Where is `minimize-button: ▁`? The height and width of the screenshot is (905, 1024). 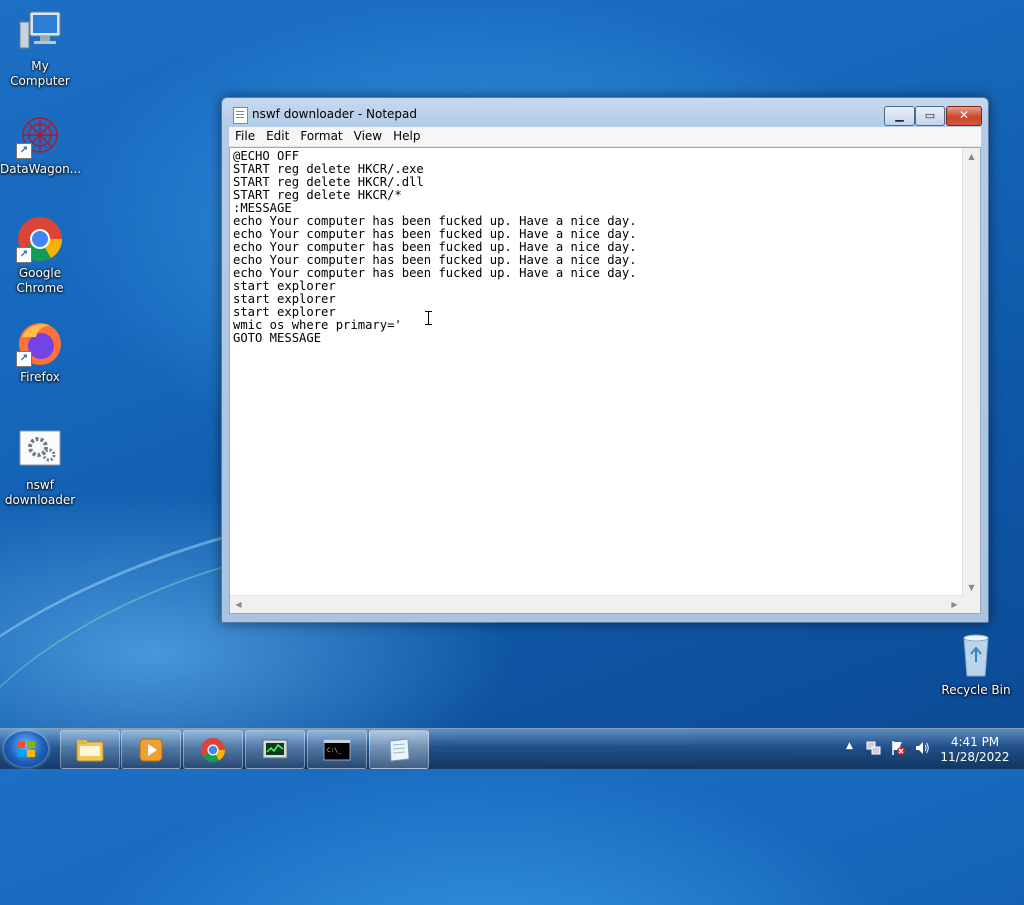
minimize-button: ▁ is located at coordinates (899, 116).